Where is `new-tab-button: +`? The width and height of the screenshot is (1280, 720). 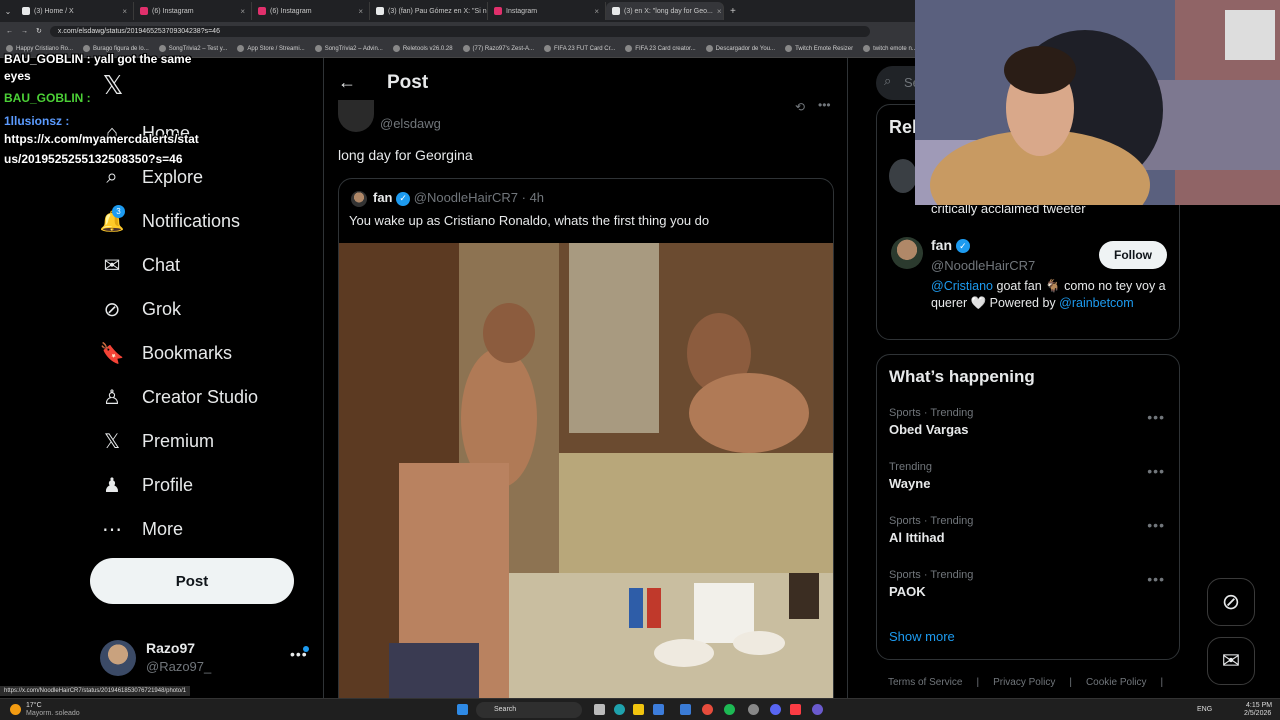 new-tab-button: + is located at coordinates (733, 11).